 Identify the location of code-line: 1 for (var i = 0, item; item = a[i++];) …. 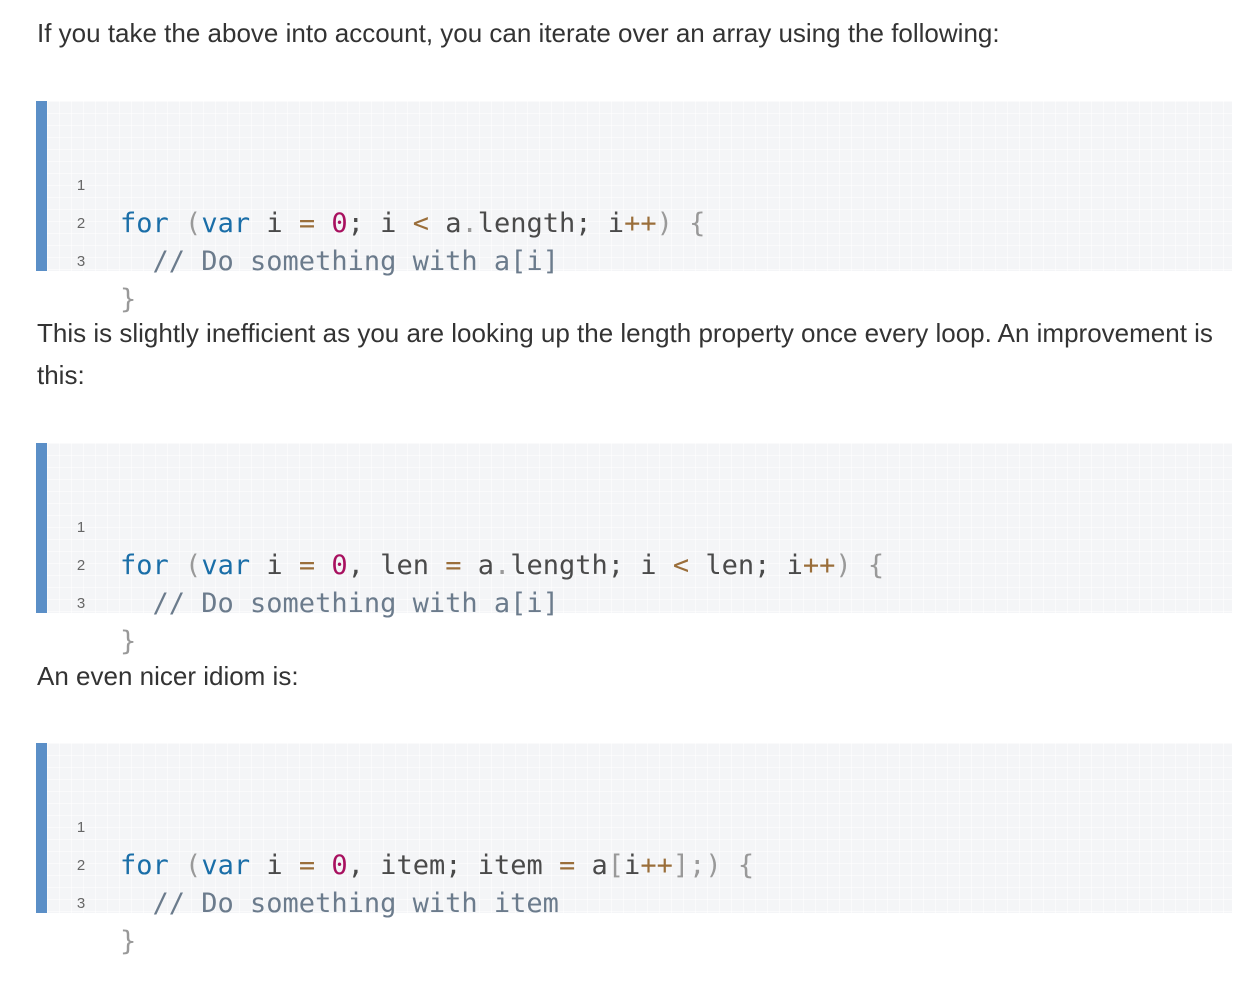
(639, 826).